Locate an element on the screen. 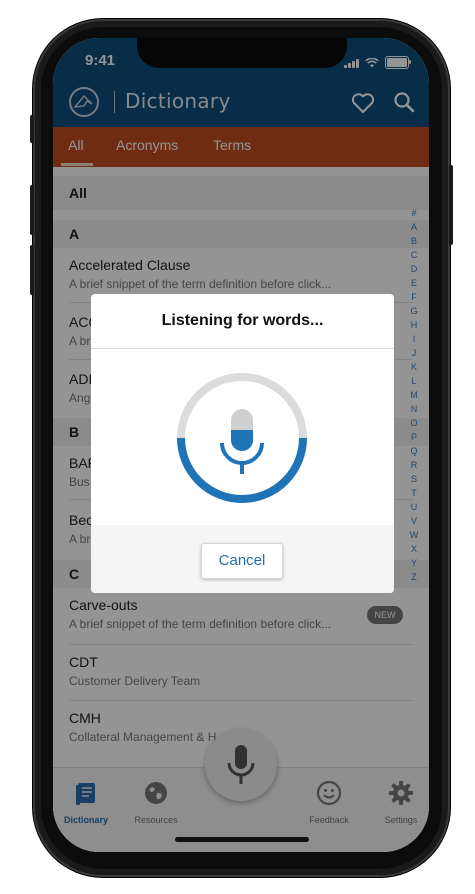 The width and height of the screenshot is (475, 894). listening-microphone-icon is located at coordinates (242, 438).